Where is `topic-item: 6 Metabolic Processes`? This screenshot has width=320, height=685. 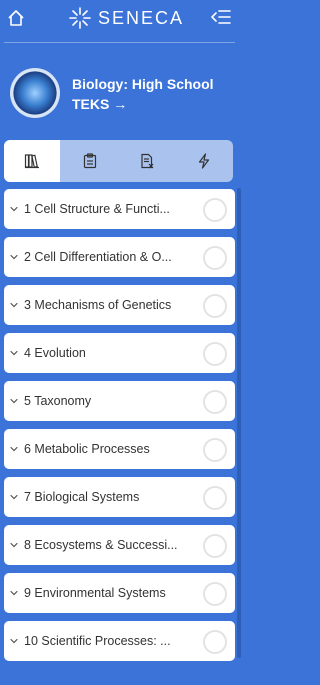 topic-item: 6 Metabolic Processes is located at coordinates (119, 449).